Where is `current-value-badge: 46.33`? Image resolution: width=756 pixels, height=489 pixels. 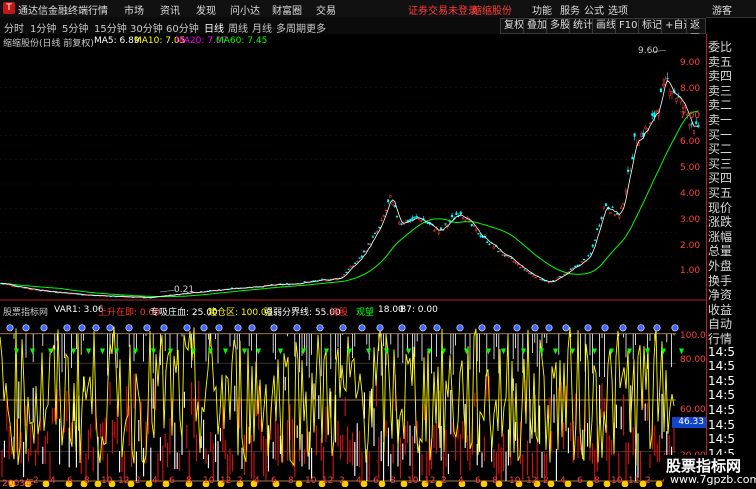 current-value-badge: 46.33 is located at coordinates (689, 422).